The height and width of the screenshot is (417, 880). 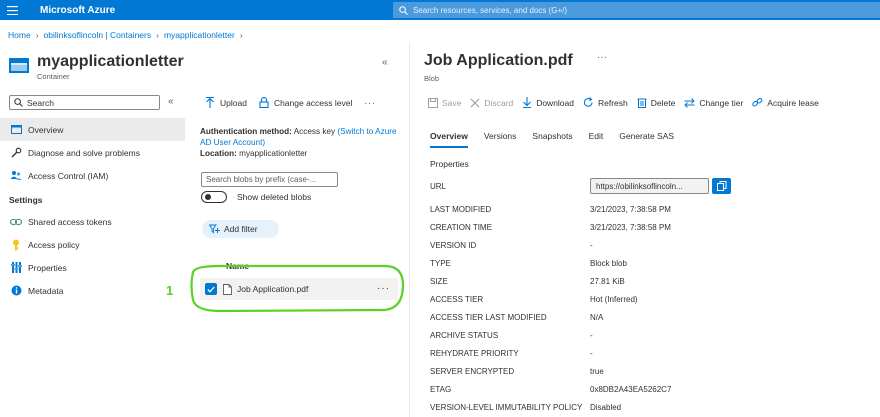 I want to click on delete-label: Delete, so click(x=663, y=102).